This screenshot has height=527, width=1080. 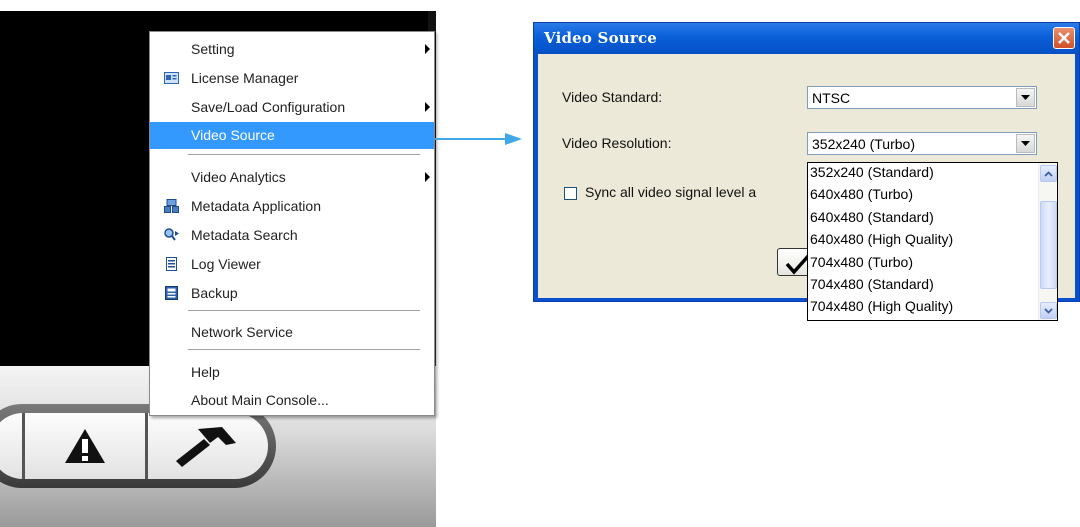 I want to click on menu-item-label: Help, so click(x=205, y=372).